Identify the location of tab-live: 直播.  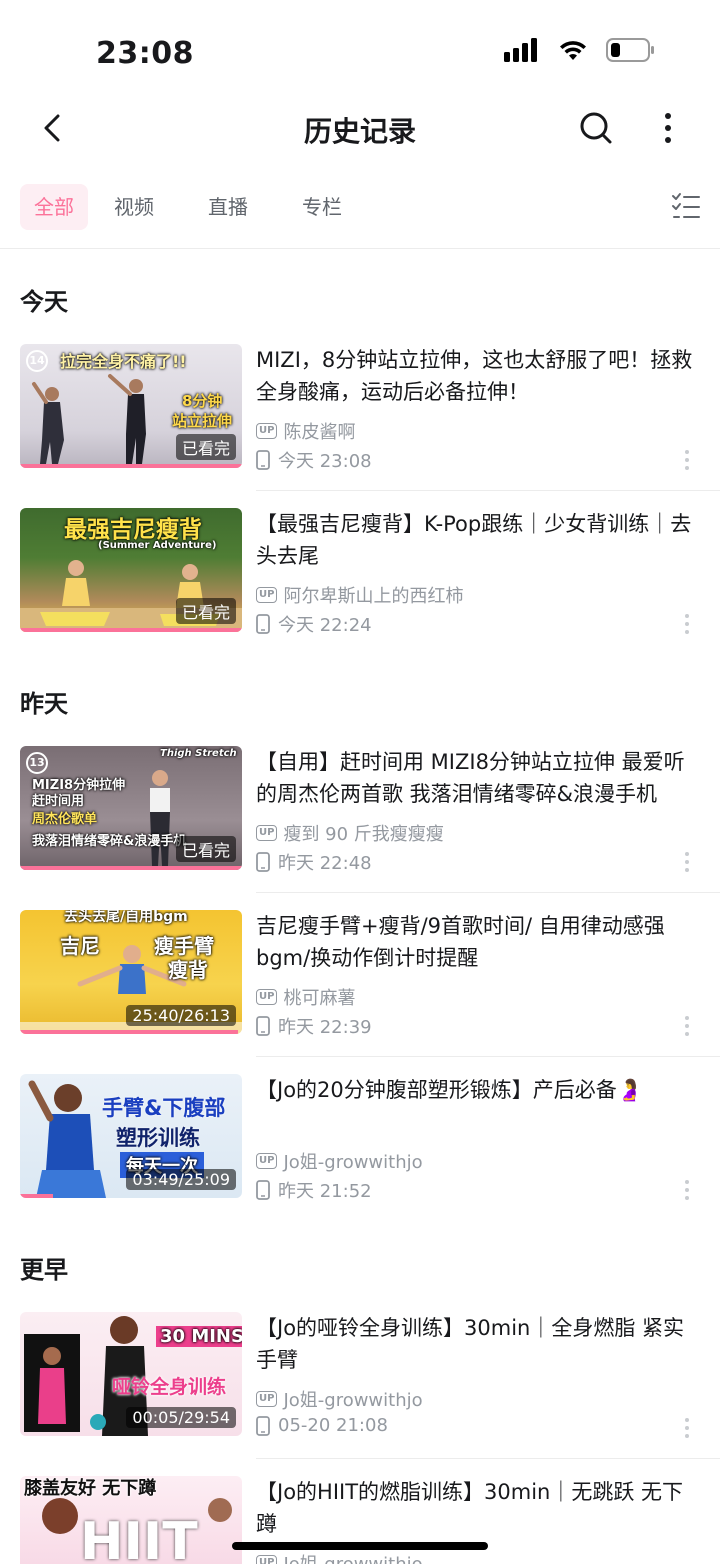
(228, 207).